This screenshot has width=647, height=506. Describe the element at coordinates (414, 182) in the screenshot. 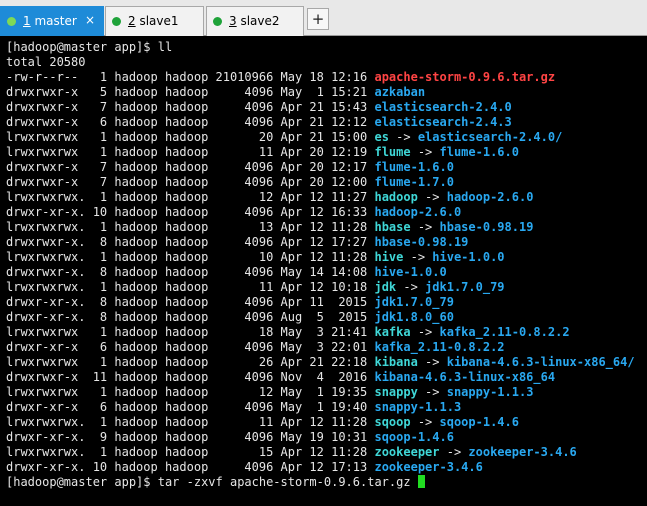

I see `directory-name: flume-1.7.0` at that location.